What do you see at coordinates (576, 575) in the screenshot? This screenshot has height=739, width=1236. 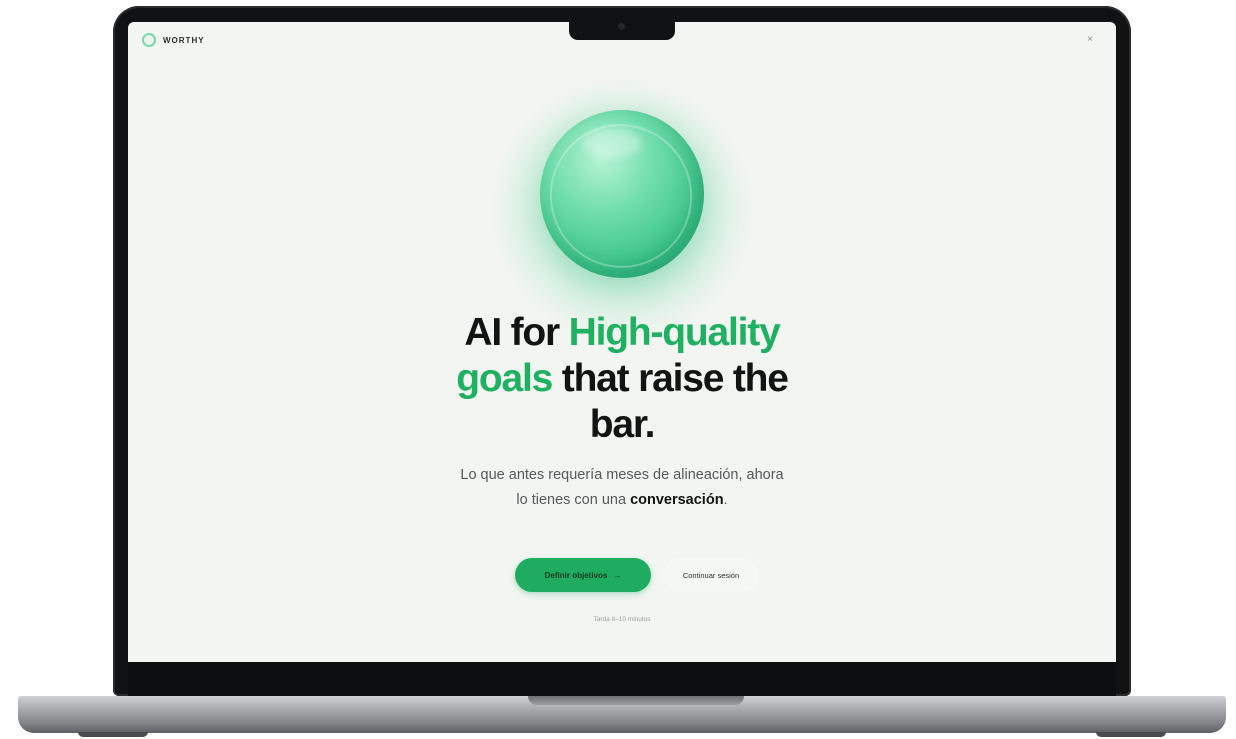 I see `define-goals-label: Definir objetivos` at bounding box center [576, 575].